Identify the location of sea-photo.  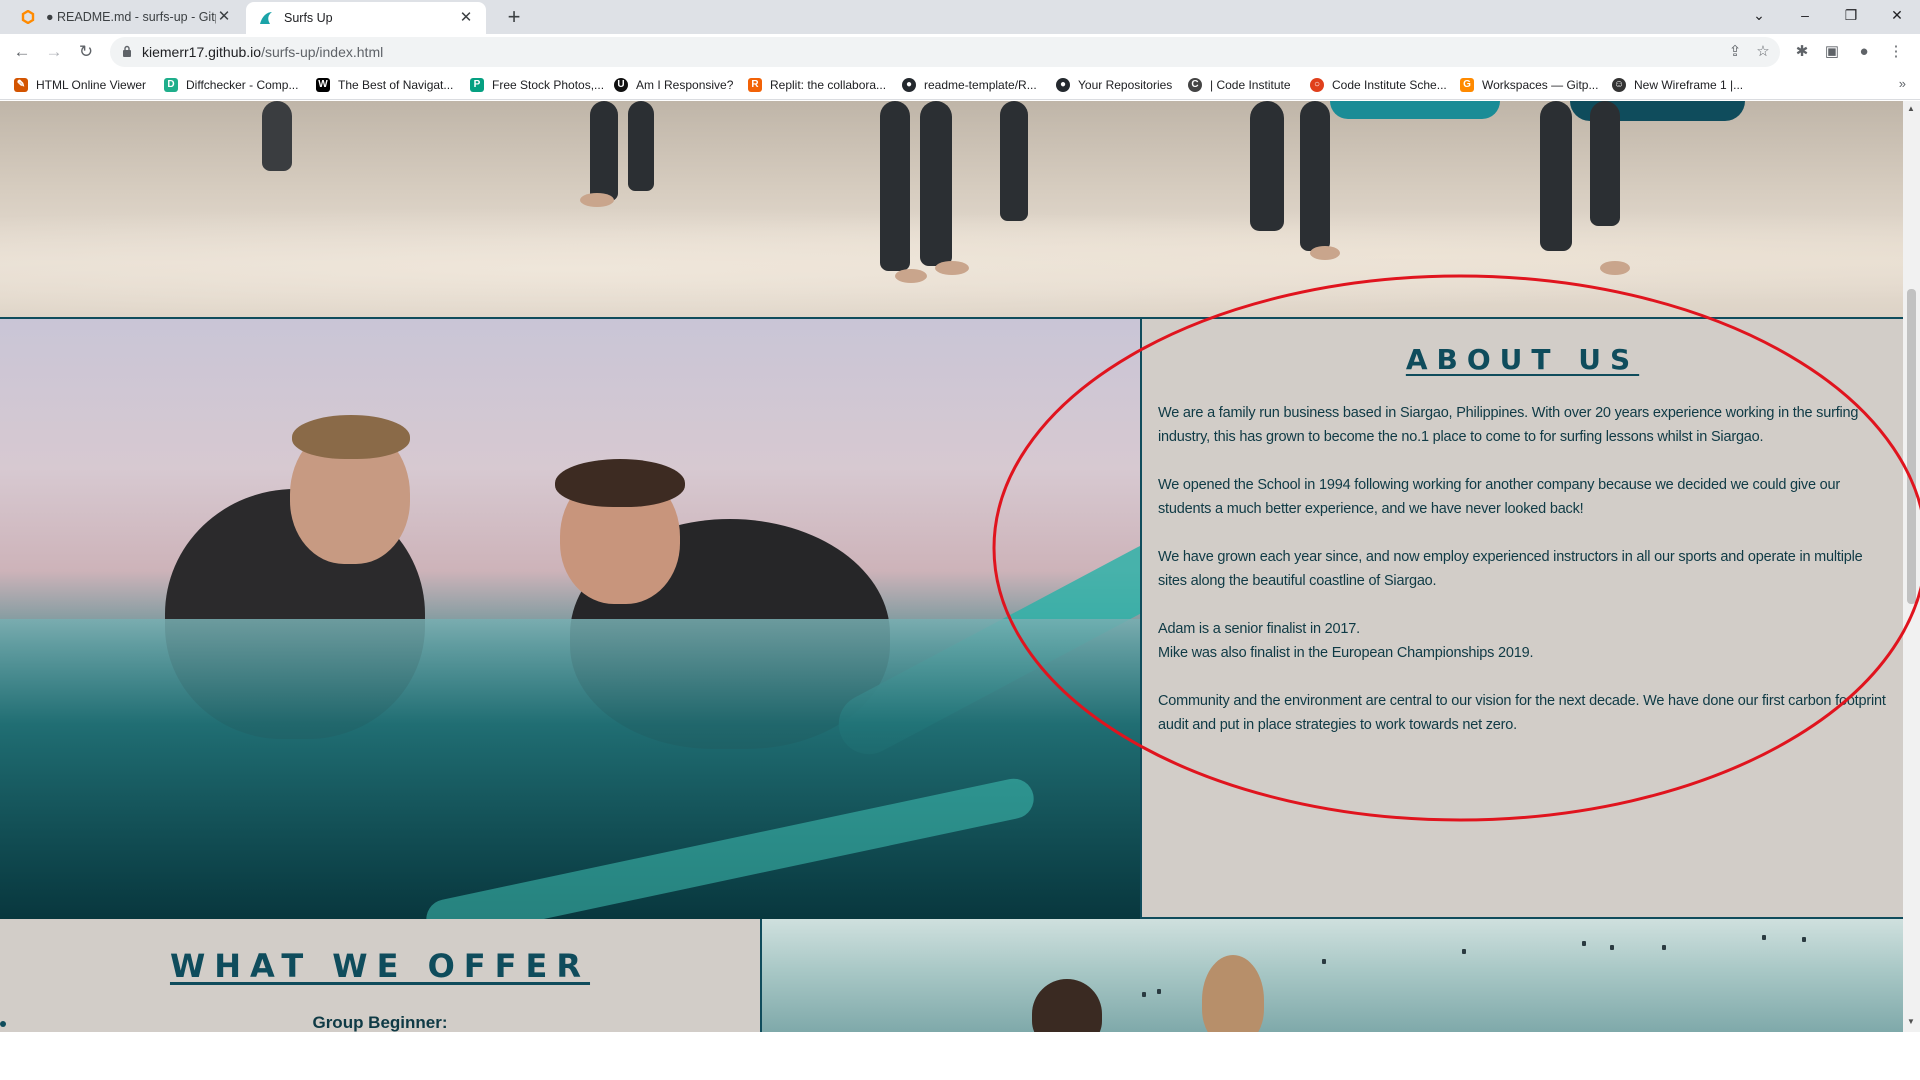
(1332, 975).